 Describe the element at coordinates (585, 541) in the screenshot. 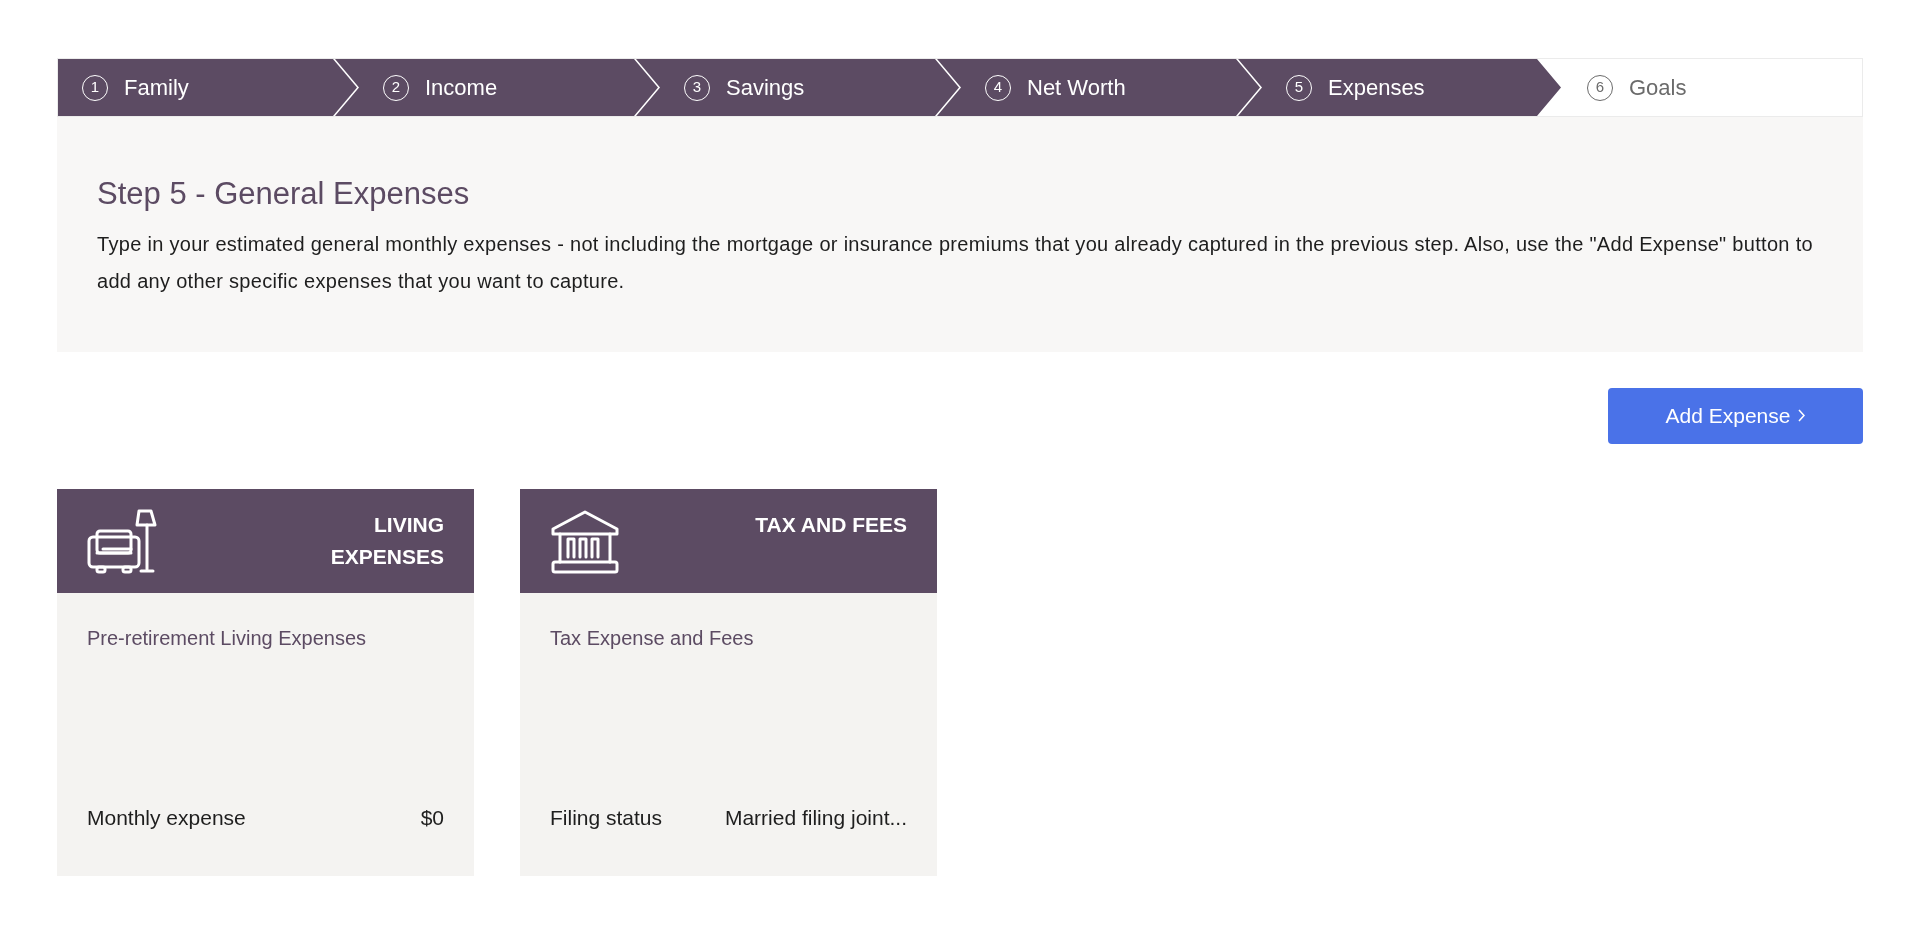

I see `building-icon` at that location.